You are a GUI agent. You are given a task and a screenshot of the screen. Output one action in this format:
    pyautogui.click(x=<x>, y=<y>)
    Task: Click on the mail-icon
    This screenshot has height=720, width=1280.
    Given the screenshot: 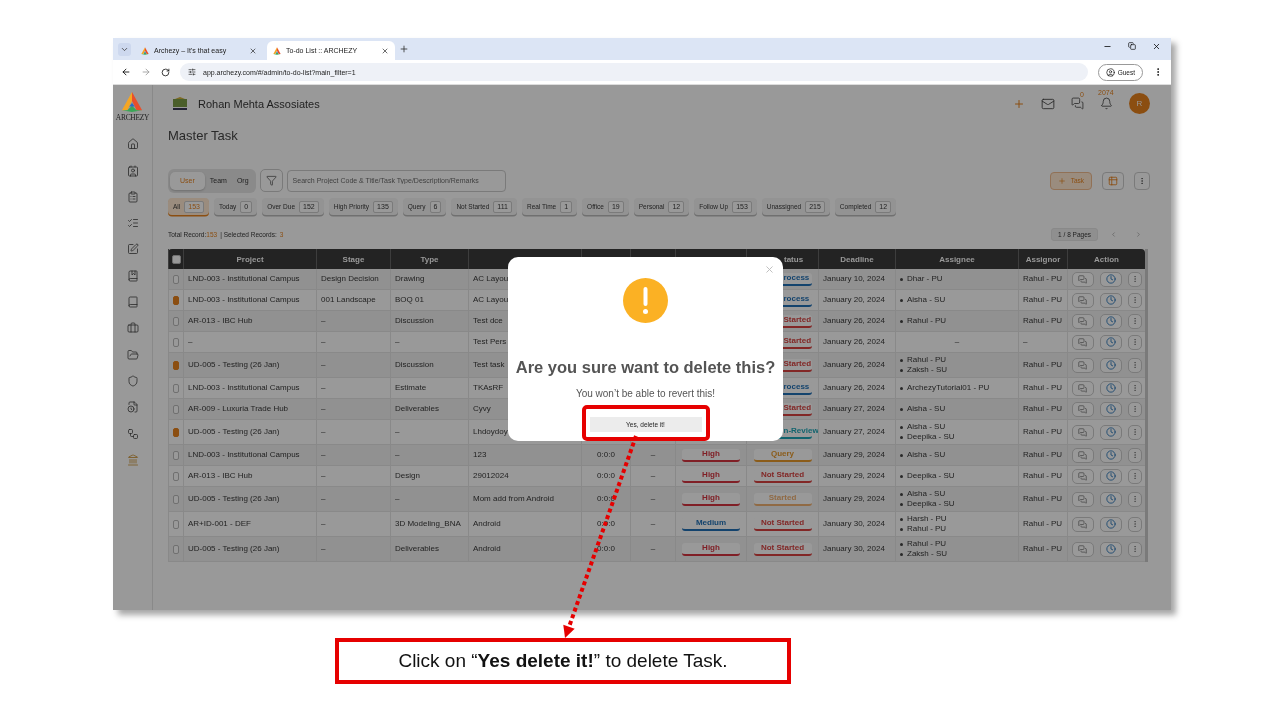 What is the action you would take?
    pyautogui.click(x=1048, y=103)
    